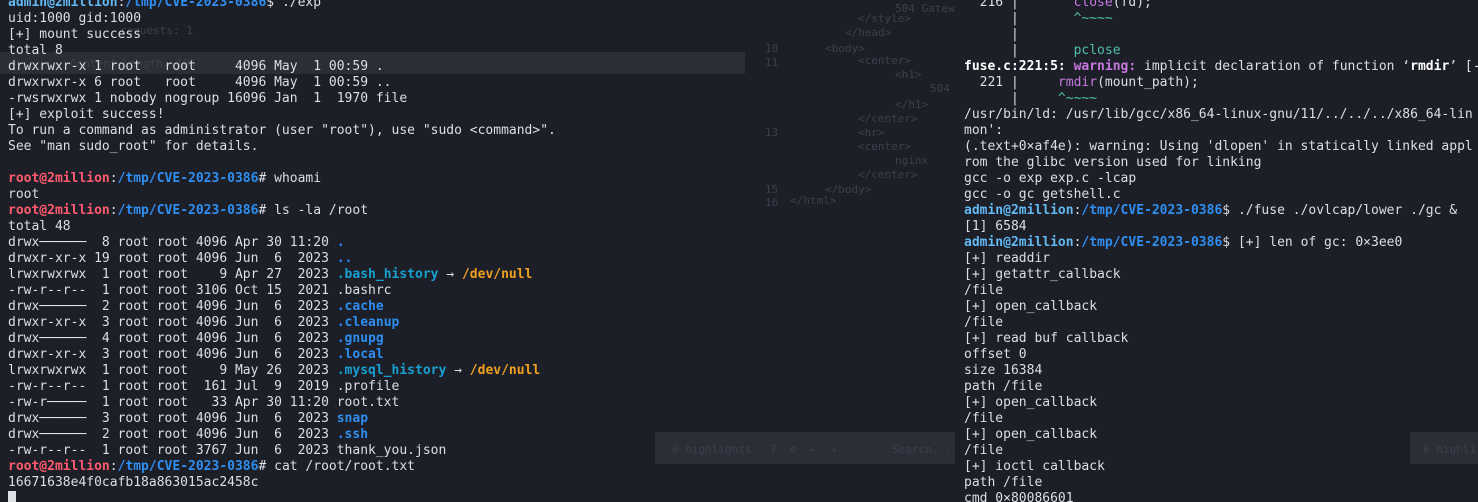 The height and width of the screenshot is (502, 1478). Describe the element at coordinates (1221, 371) in the screenshot. I see `terminal-line: size 16384` at that location.